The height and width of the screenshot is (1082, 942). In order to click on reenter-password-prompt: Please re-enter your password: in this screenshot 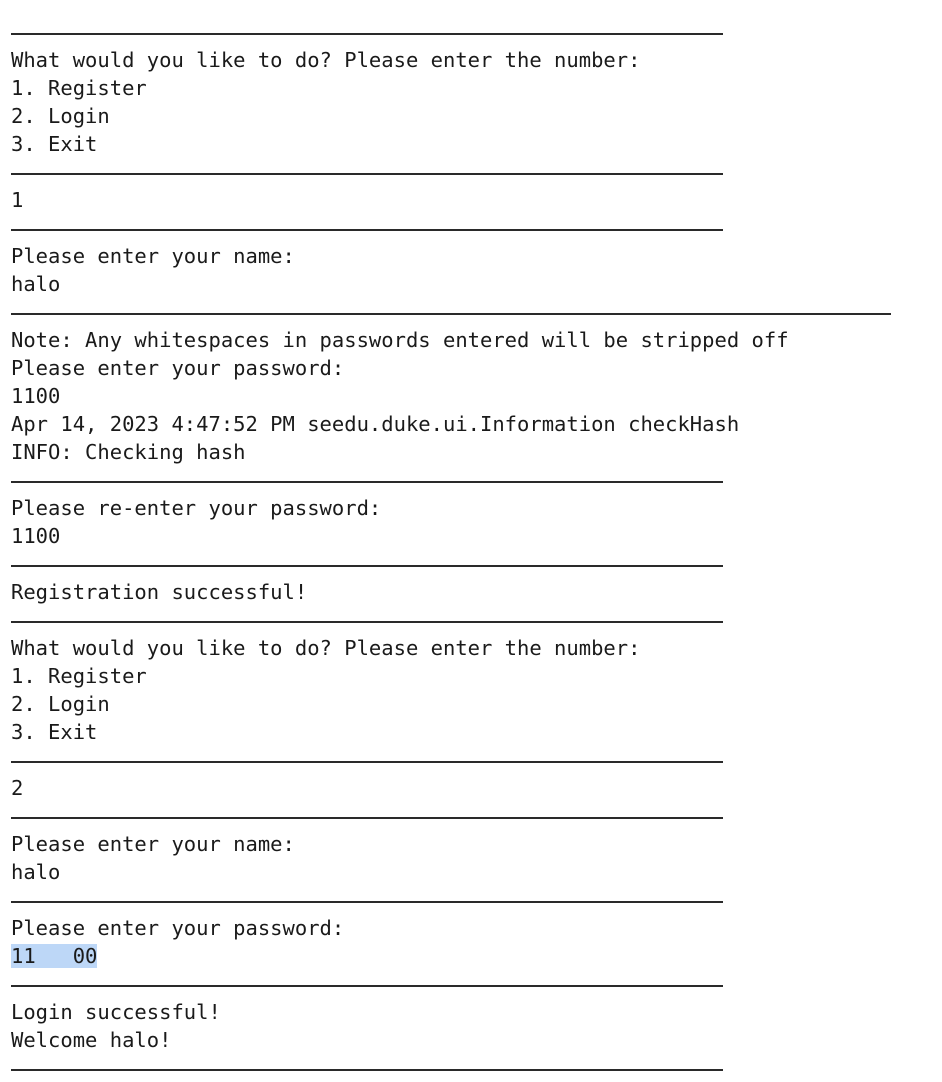, I will do `click(196, 508)`.